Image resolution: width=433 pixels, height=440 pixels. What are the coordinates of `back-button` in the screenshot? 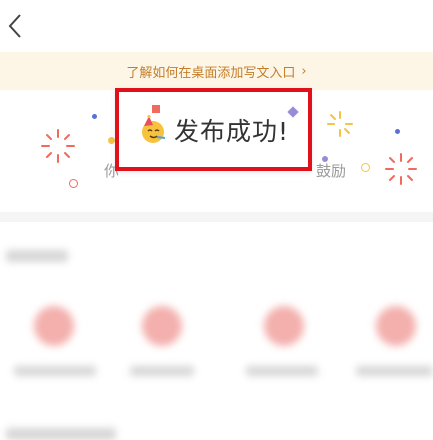 It's located at (16, 26).